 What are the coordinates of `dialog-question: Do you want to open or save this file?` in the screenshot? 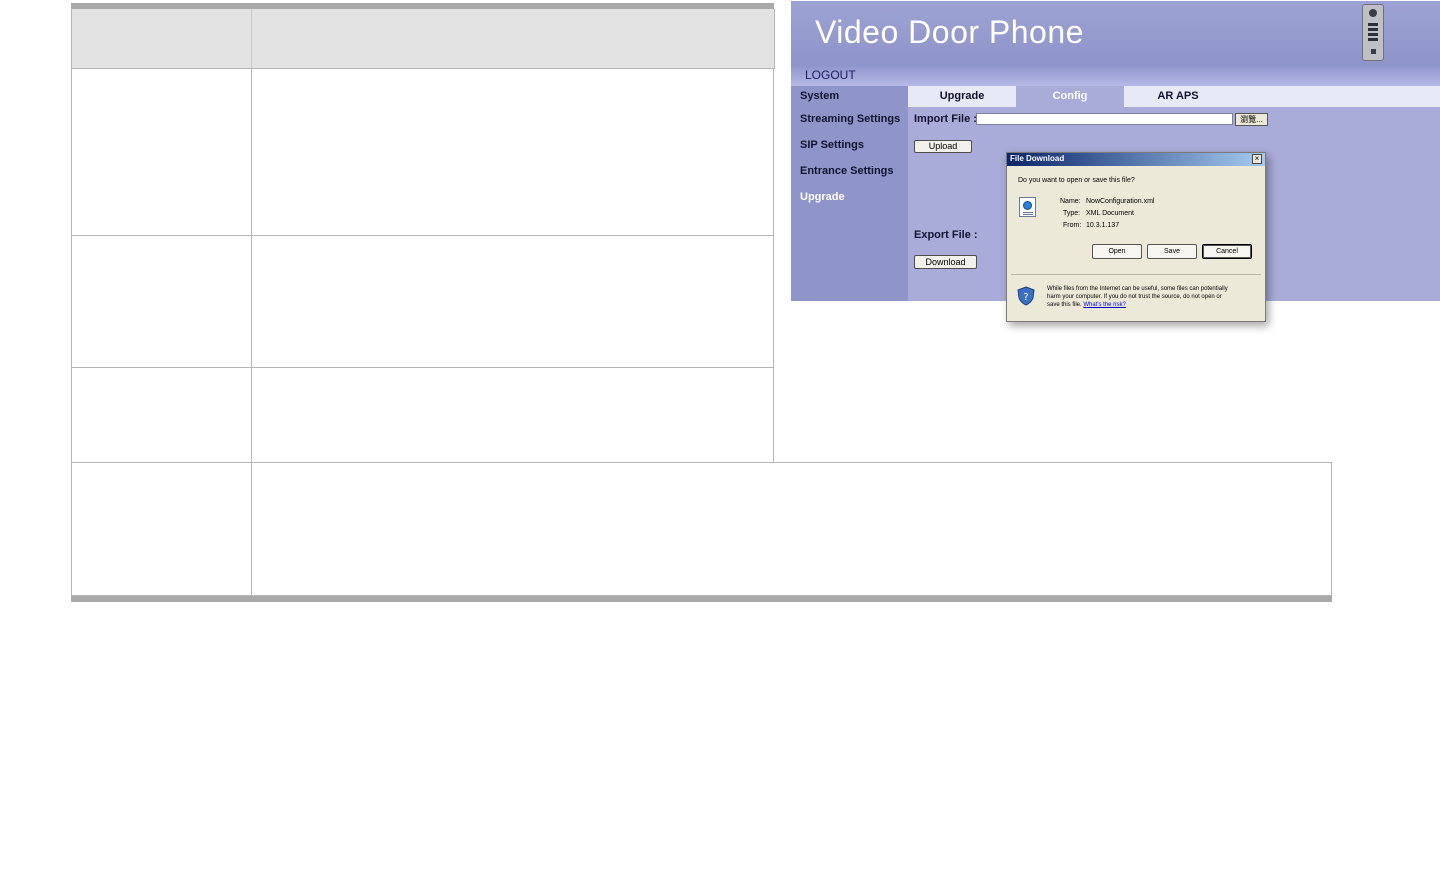 It's located at (1076, 180).